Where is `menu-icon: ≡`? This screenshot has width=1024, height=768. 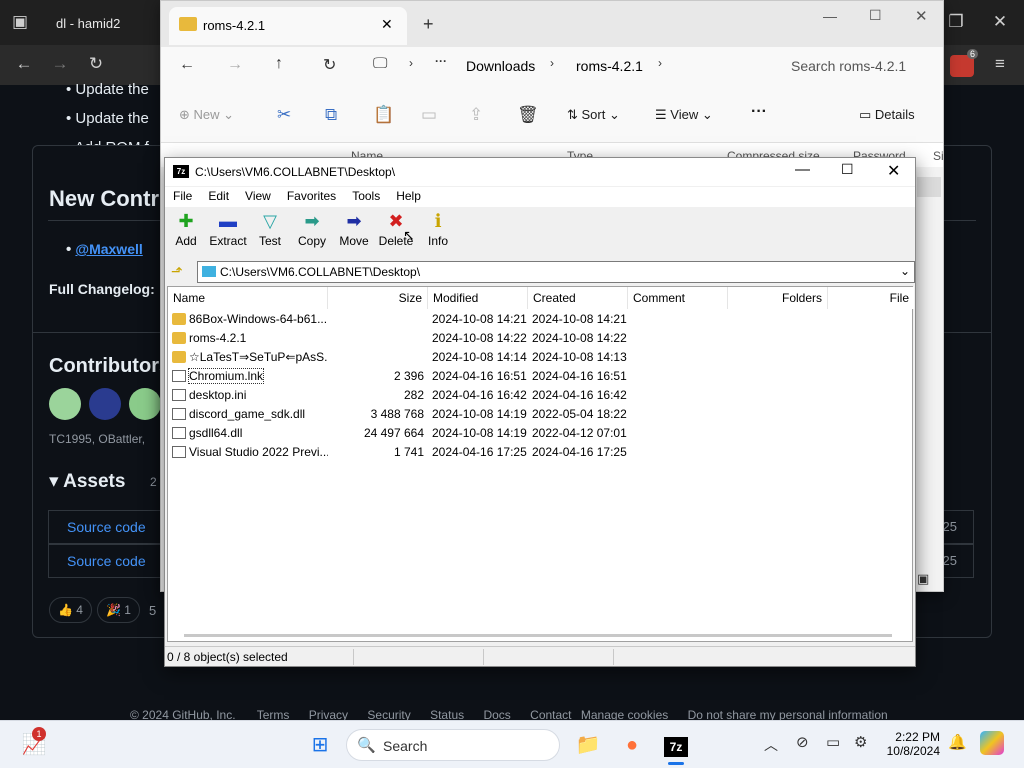
menu-icon: ≡ is located at coordinates (1000, 64).